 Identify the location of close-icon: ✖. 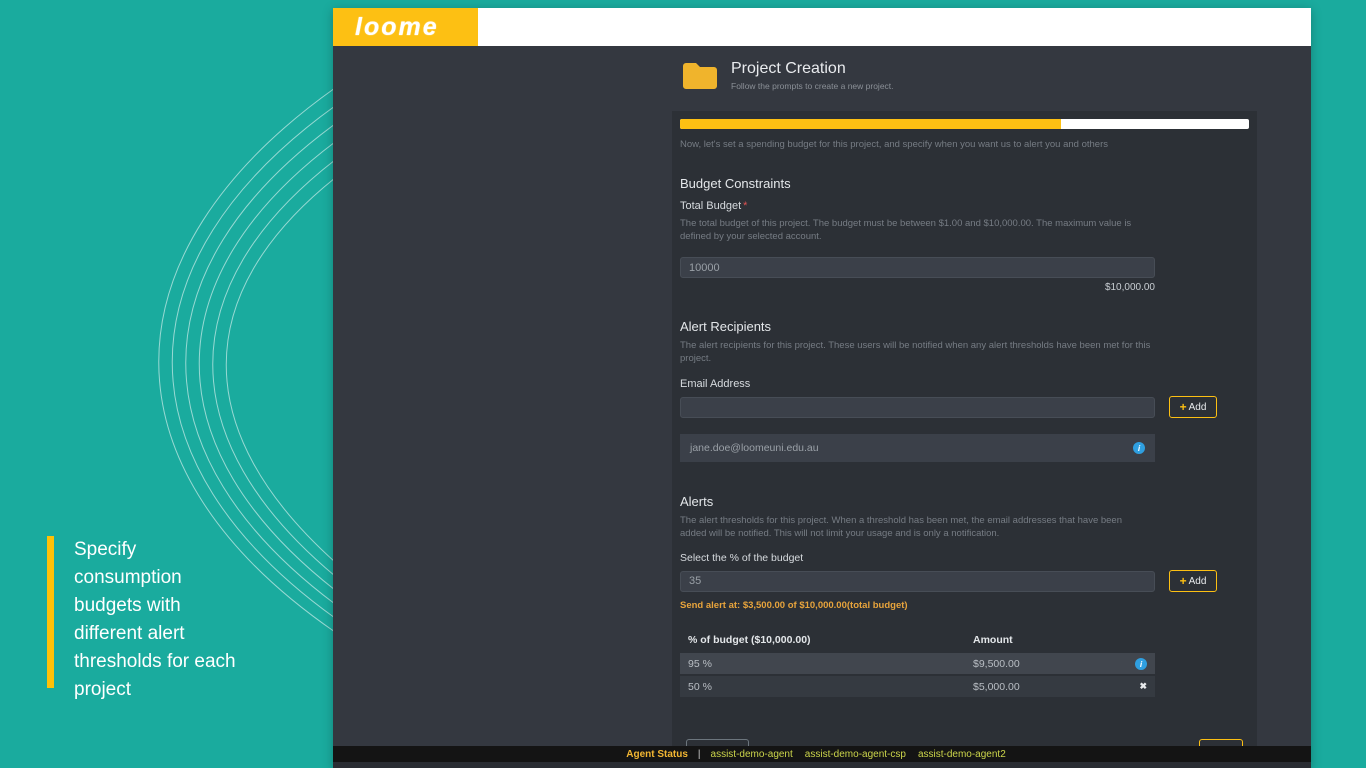
(1143, 686).